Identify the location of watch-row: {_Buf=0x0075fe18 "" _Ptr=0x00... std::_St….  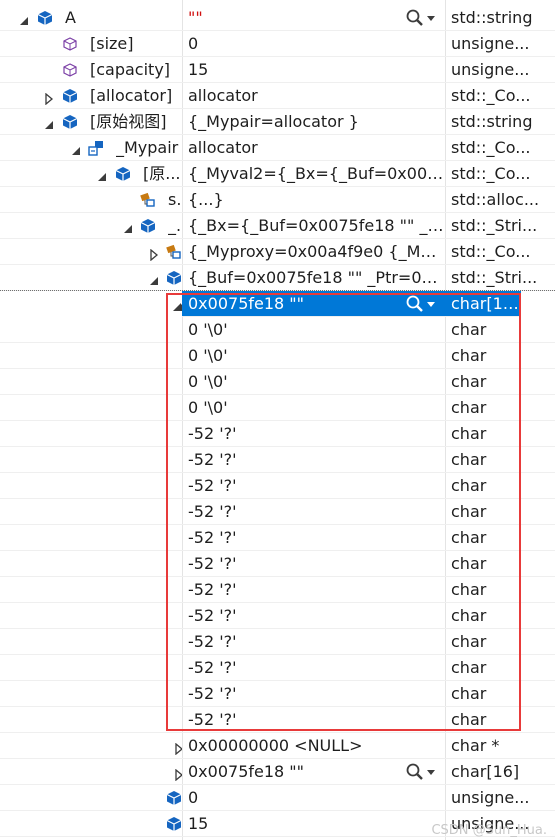
(277, 278).